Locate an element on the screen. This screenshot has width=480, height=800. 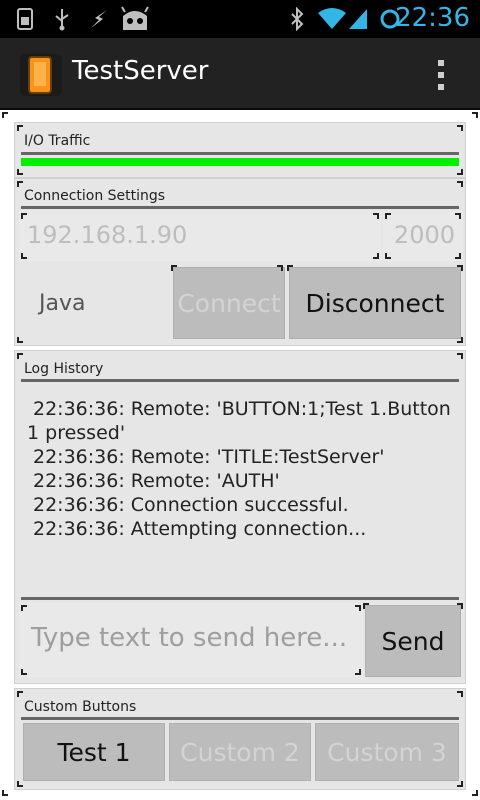
io-traffic-label: I/O Traffic is located at coordinates (57, 141).